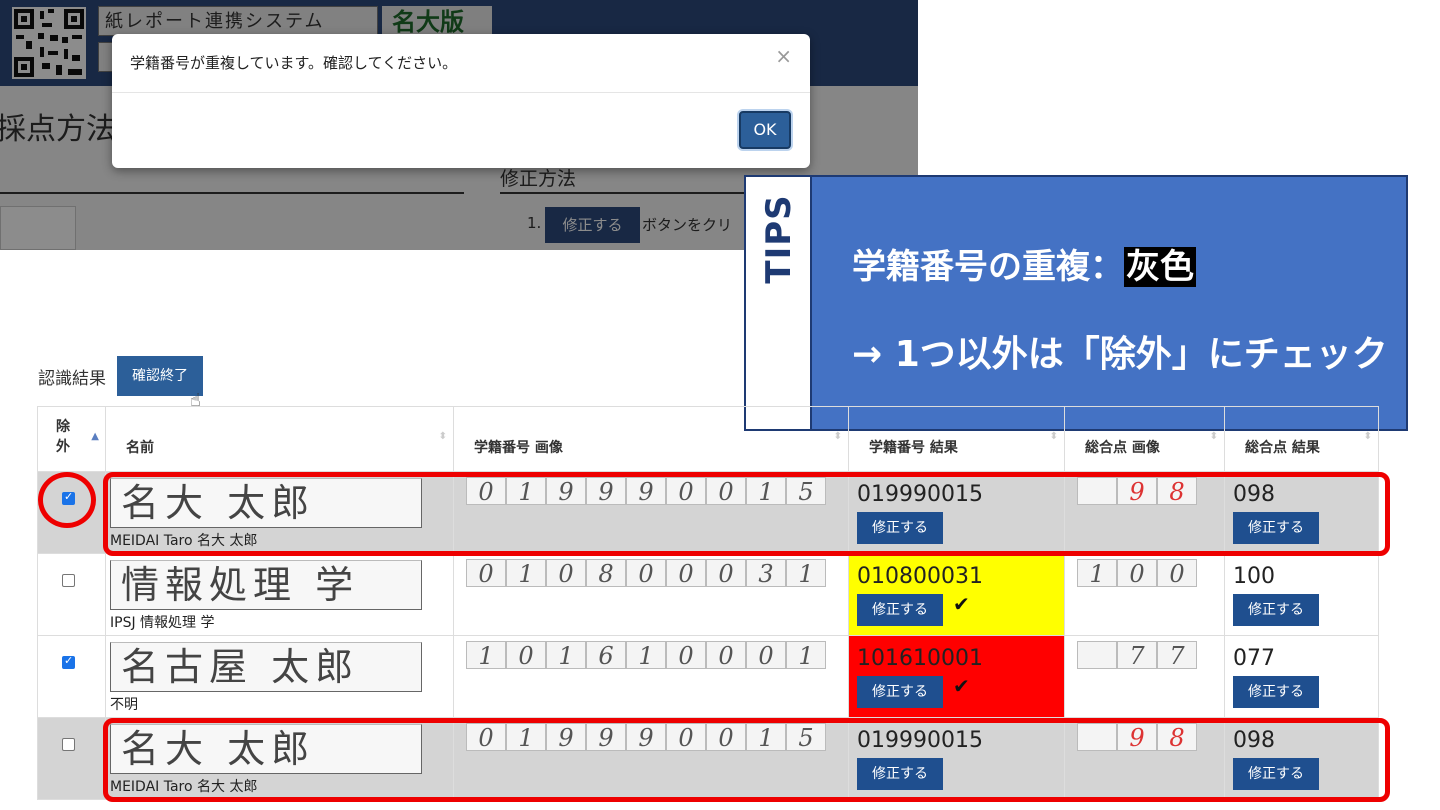 Image resolution: width=1440 pixels, height=810 pixels. What do you see at coordinates (1144, 439) in the screenshot?
I see `column-header-score-image: 総合点 画像 ⬍` at bounding box center [1144, 439].